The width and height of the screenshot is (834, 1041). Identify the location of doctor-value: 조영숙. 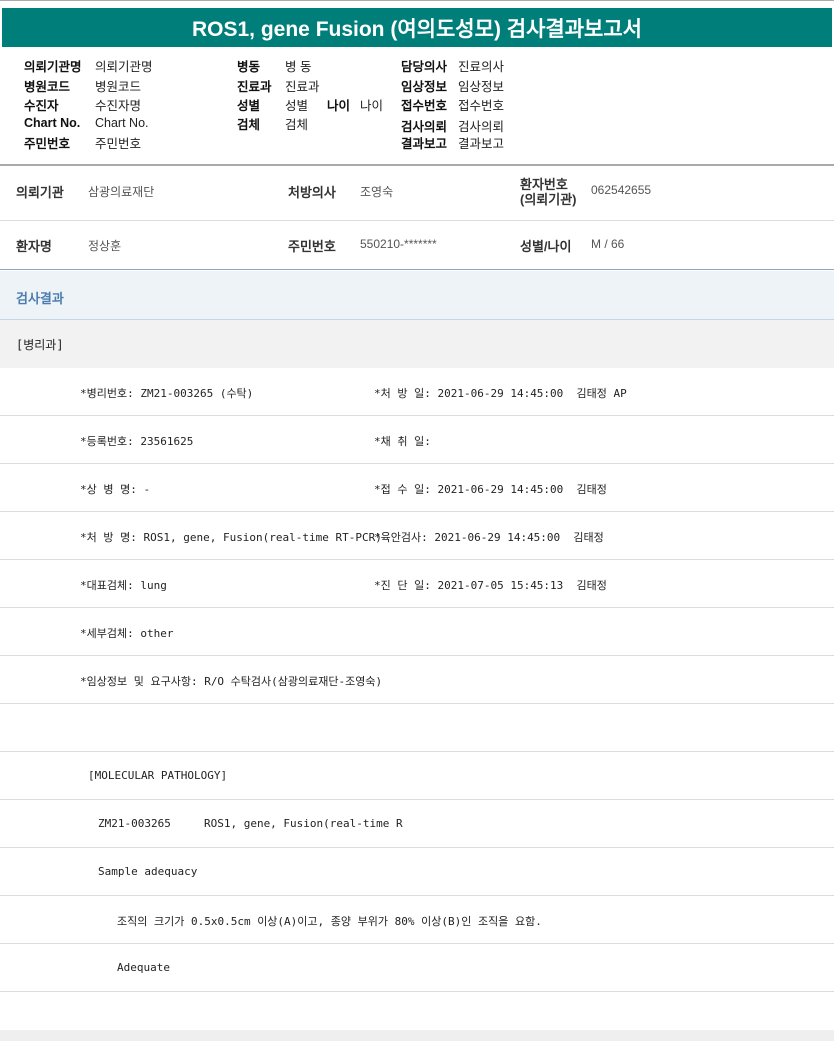
(377, 192).